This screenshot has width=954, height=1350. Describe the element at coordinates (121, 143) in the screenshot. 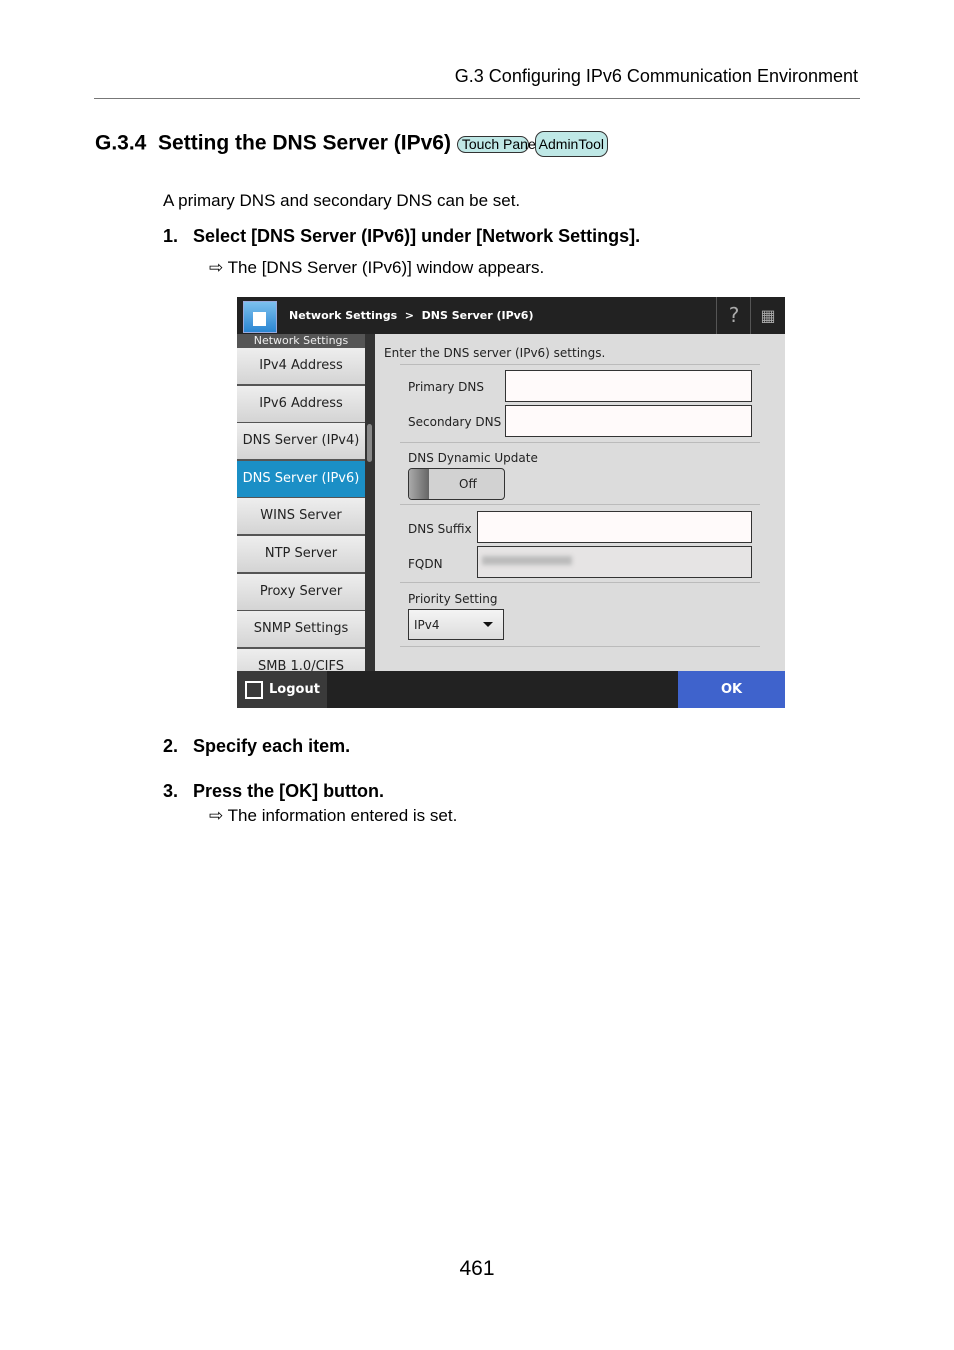

I see `section-number: G.3.4` at that location.